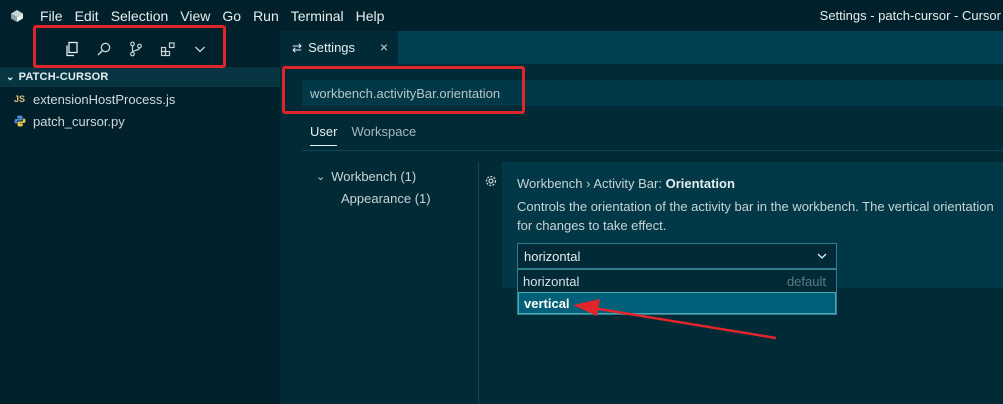 Image resolution: width=1003 pixels, height=404 pixels. I want to click on option-label: horizontal, so click(551, 281).